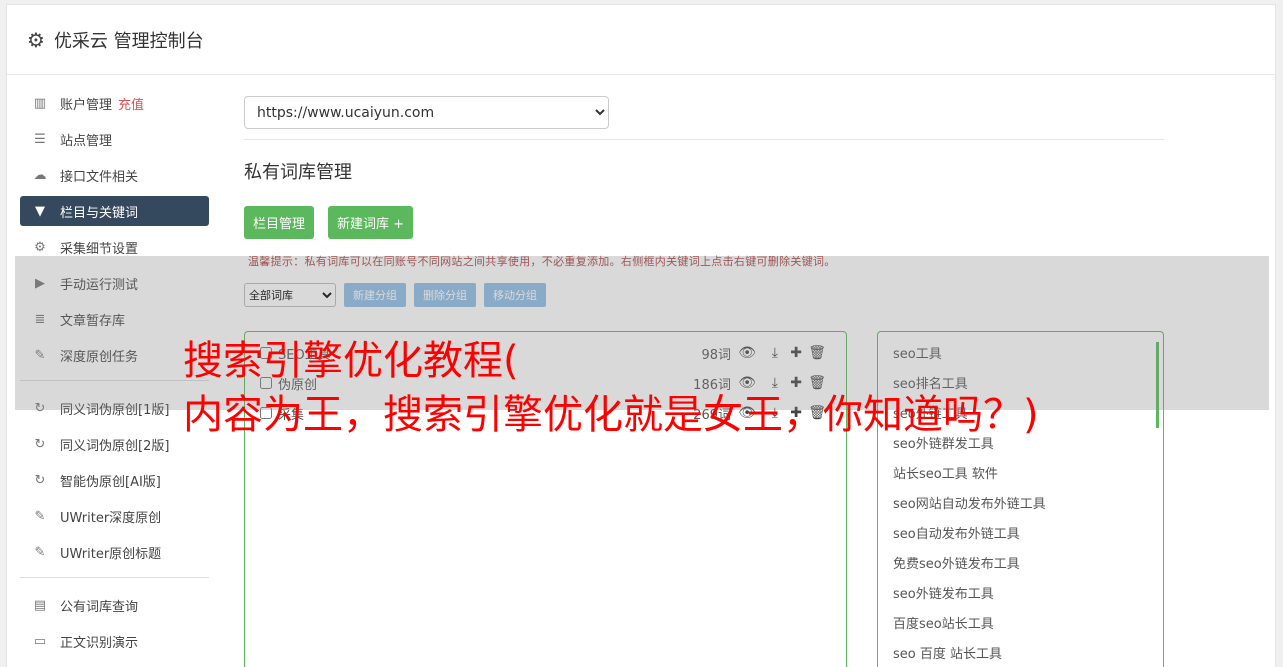  Describe the element at coordinates (99, 213) in the screenshot. I see `sidebar-item-label: 栏目与关键词` at that location.